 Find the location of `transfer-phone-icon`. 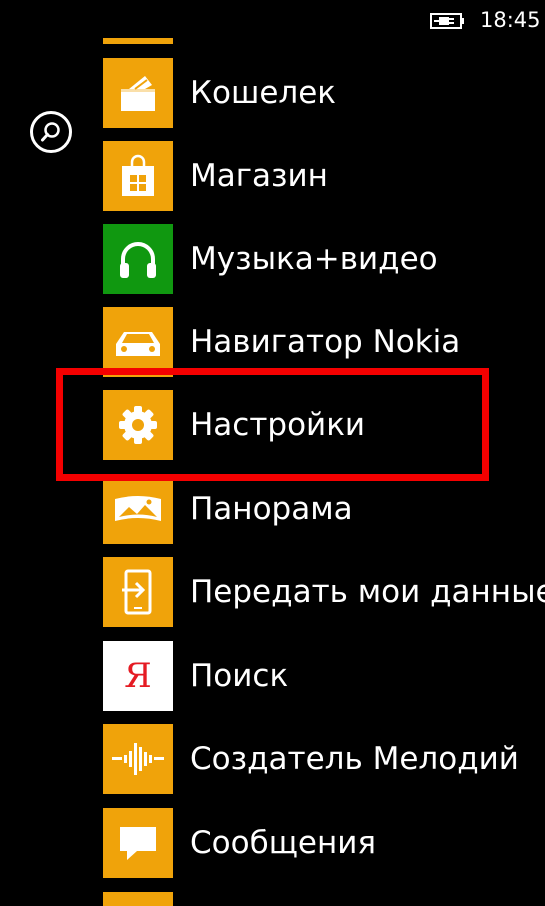

transfer-phone-icon is located at coordinates (137, 592).